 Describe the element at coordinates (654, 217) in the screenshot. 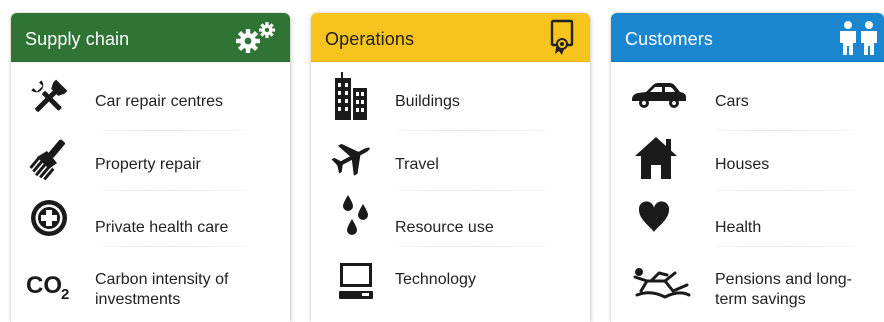

I see `heart-icon` at that location.